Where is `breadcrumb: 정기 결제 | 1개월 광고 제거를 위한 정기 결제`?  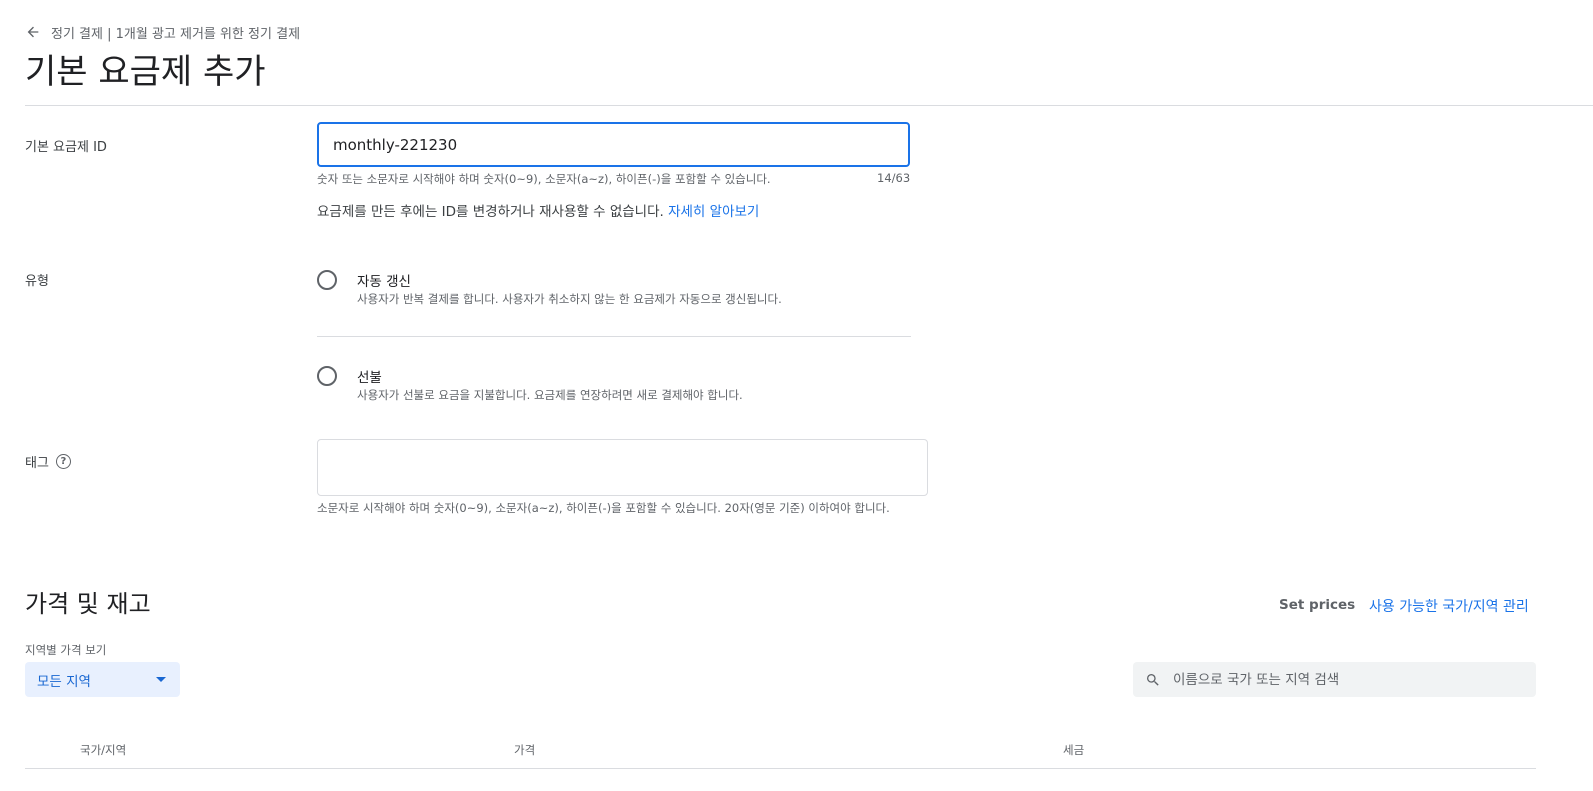
breadcrumb: 정기 결제 | 1개월 광고 제거를 위한 정기 결제 is located at coordinates (162, 32).